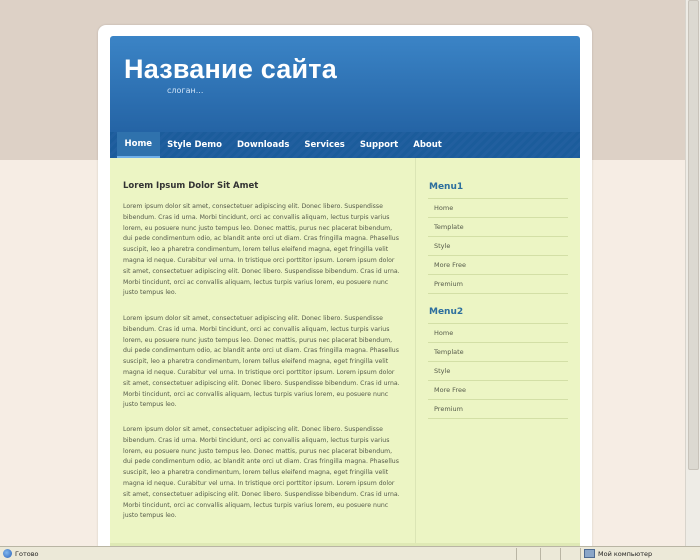 The width and height of the screenshot is (700, 560). Describe the element at coordinates (446, 187) in the screenshot. I see `menu1-title: Menu1` at that location.